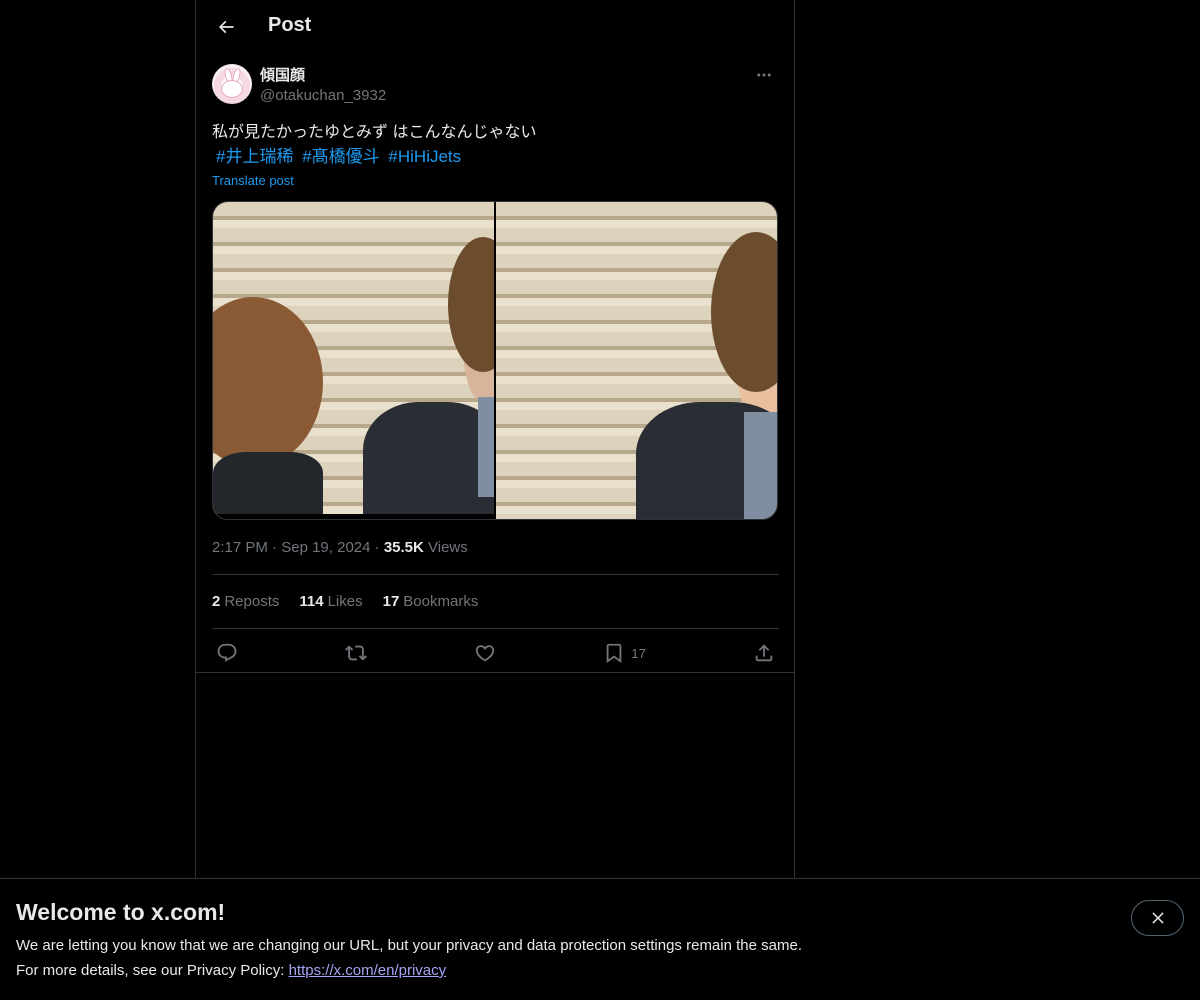  Describe the element at coordinates (495, 548) in the screenshot. I see `post-meta: 2:17 PM · Sep 19, 2024 · 35.5K Views` at that location.